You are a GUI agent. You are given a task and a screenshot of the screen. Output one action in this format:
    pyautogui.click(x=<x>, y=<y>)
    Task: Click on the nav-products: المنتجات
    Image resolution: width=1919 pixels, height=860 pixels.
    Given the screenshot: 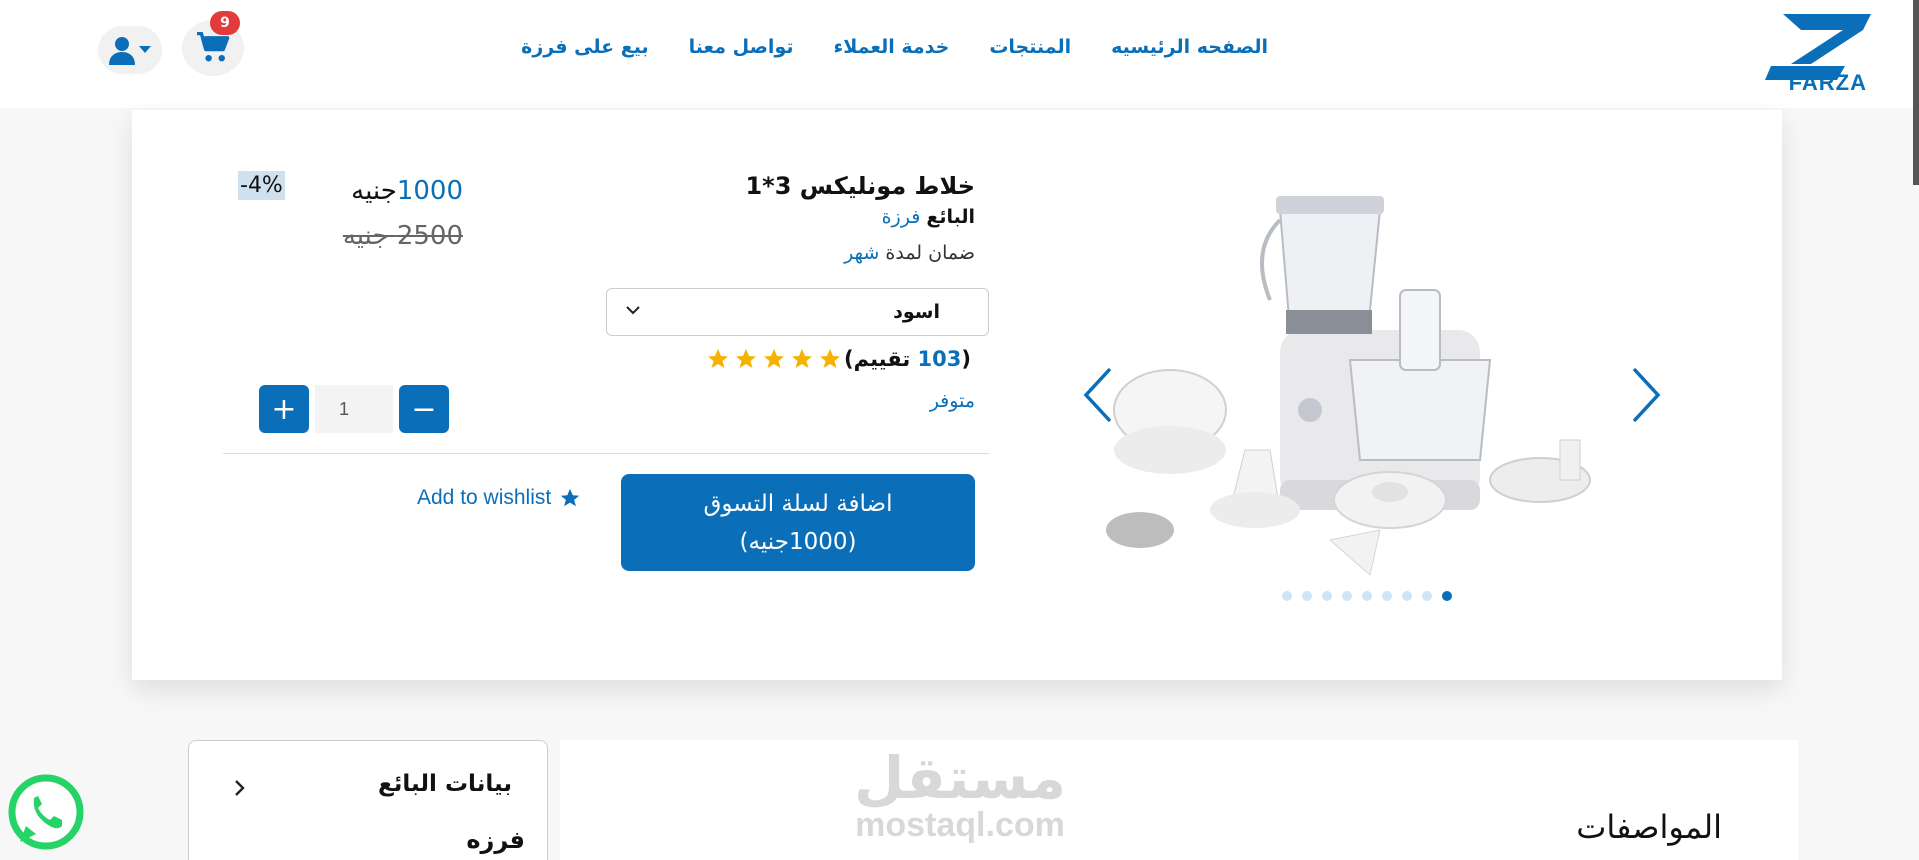 What is the action you would take?
    pyautogui.click(x=1030, y=47)
    